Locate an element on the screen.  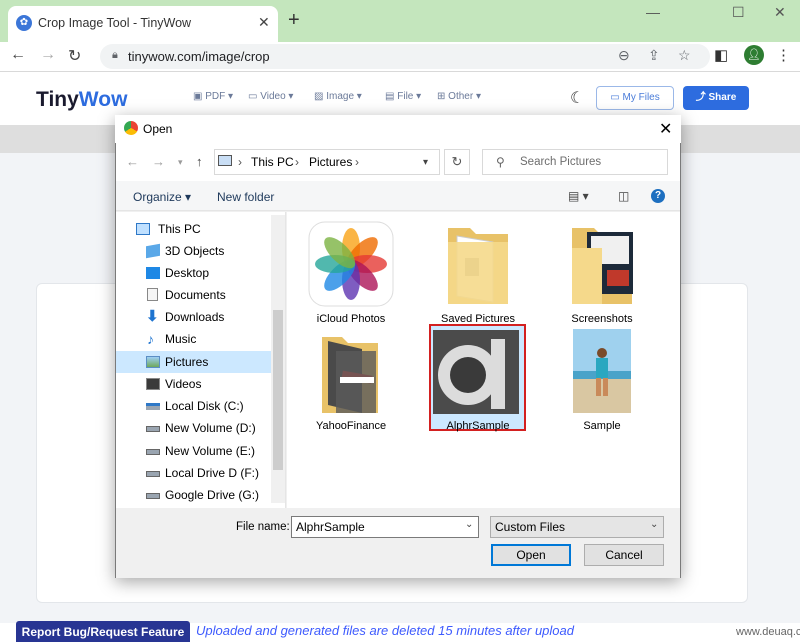
sidebar-item-this-pc: This PC is located at coordinates (193, 229).